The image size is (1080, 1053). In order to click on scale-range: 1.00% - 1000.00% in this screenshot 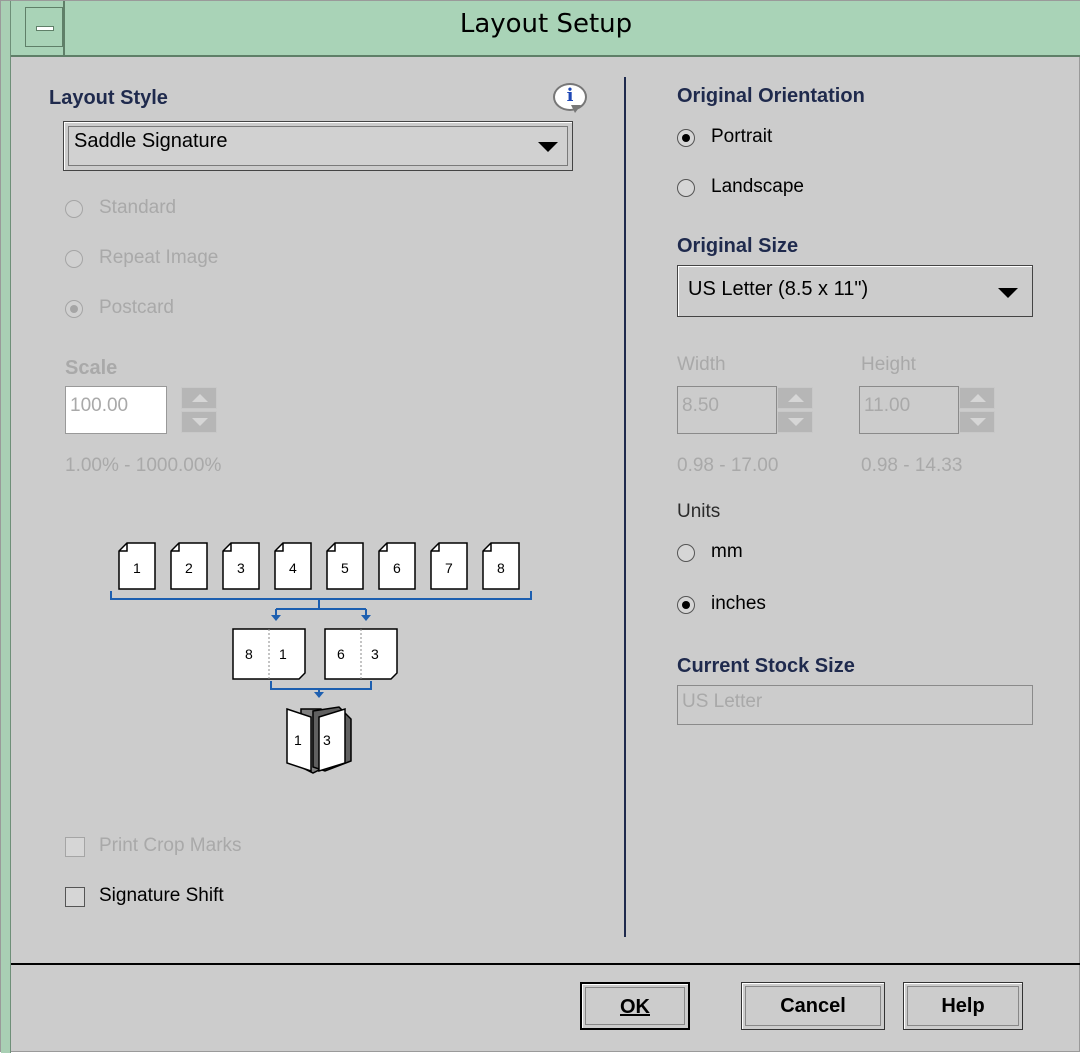, I will do `click(143, 465)`.